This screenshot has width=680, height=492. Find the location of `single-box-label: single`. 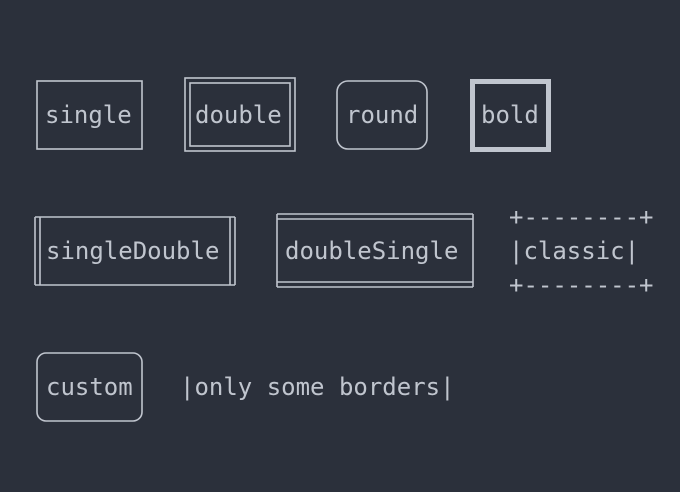

single-box-label: single is located at coordinates (88, 115).